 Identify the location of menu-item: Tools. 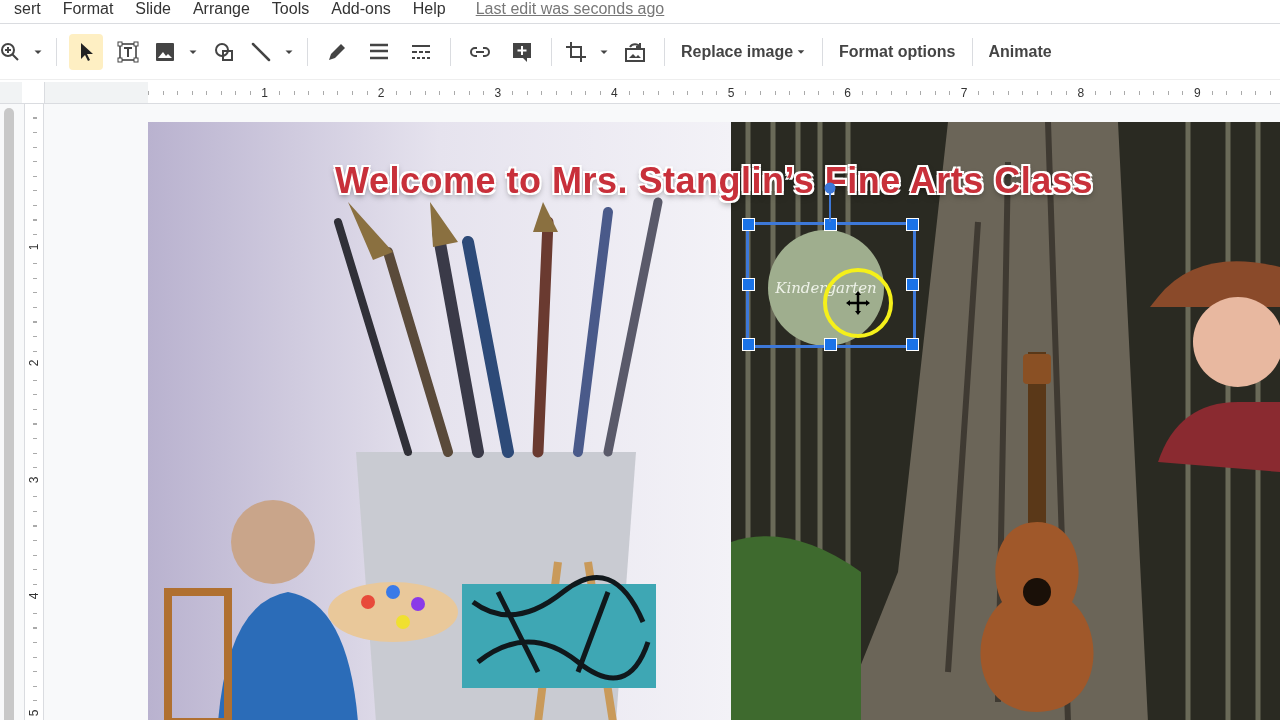
(287, 8).